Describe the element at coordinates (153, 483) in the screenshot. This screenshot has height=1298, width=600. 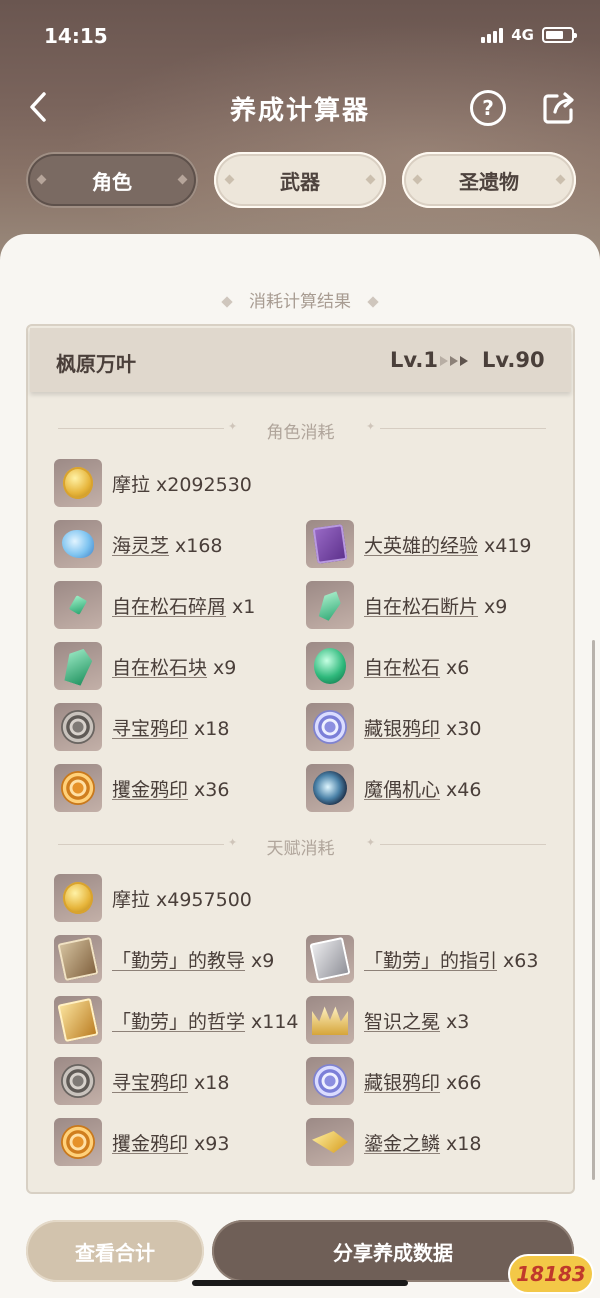
I see `material-item: 摩拉 x2092530` at that location.